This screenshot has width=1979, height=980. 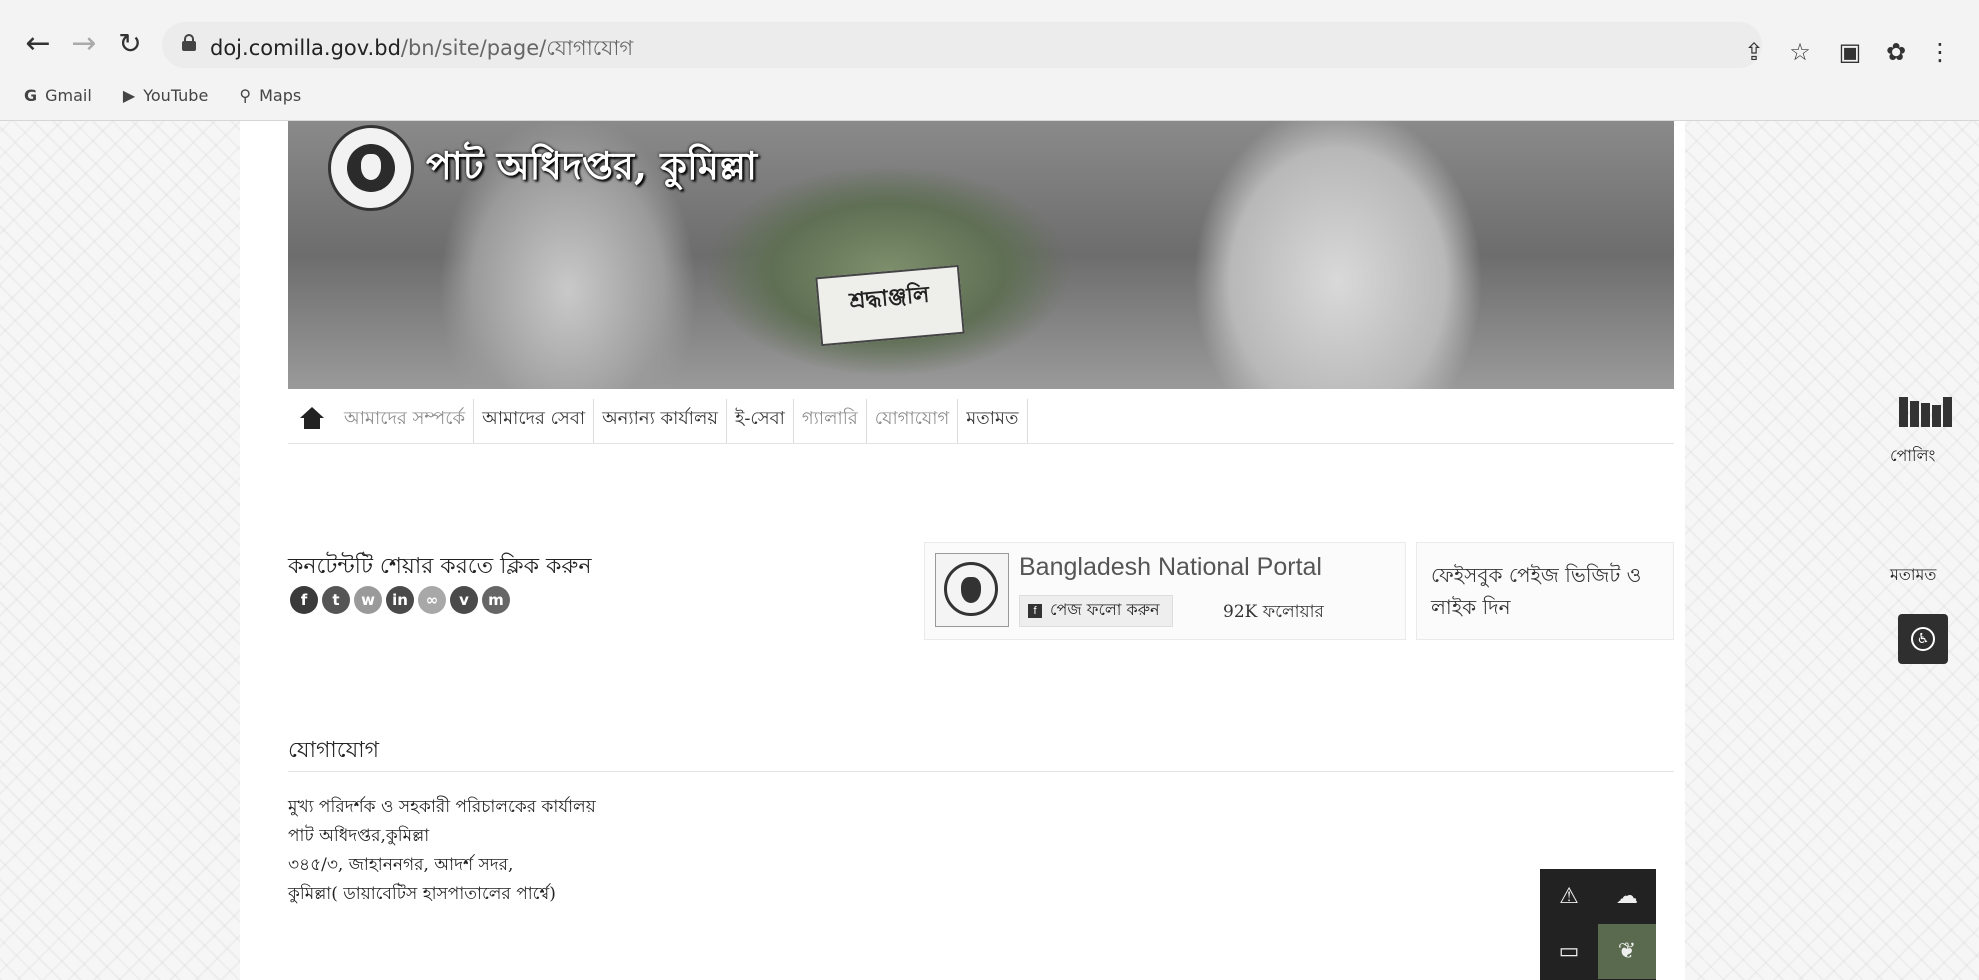 I want to click on polling-label: পোলিং, so click(x=1912, y=456).